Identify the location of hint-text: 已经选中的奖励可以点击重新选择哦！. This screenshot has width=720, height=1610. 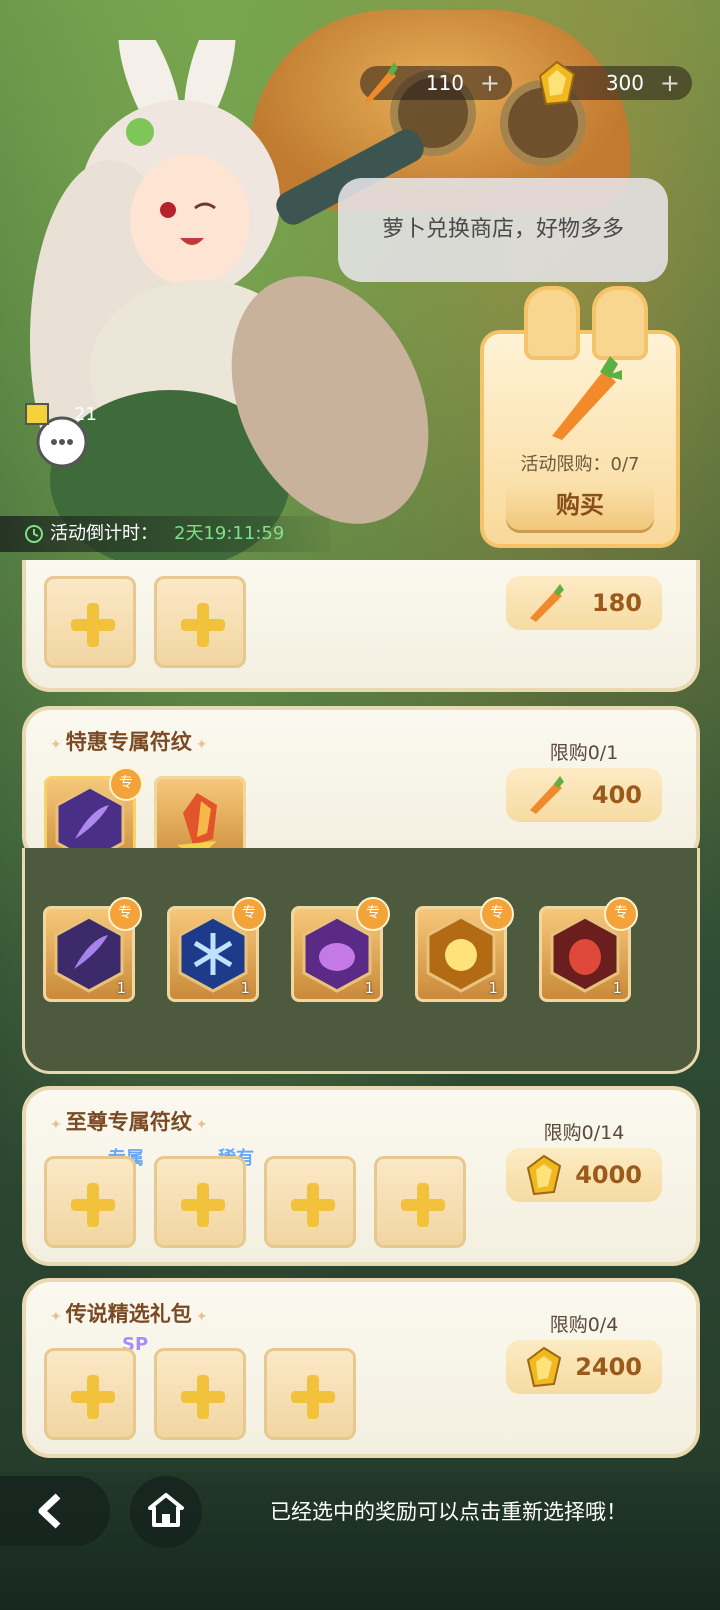
(448, 1512).